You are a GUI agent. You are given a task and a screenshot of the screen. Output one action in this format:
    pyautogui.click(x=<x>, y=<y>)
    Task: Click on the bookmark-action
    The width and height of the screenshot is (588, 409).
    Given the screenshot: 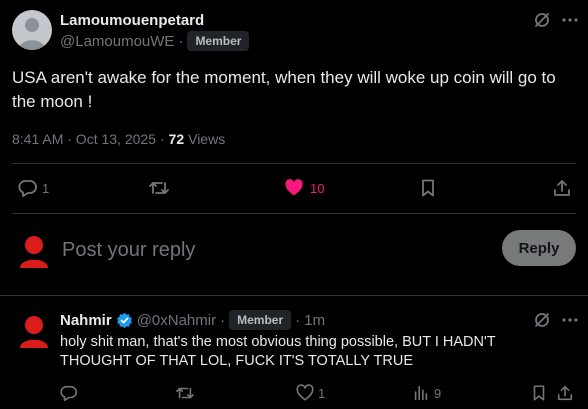 What is the action you would take?
    pyautogui.click(x=428, y=188)
    